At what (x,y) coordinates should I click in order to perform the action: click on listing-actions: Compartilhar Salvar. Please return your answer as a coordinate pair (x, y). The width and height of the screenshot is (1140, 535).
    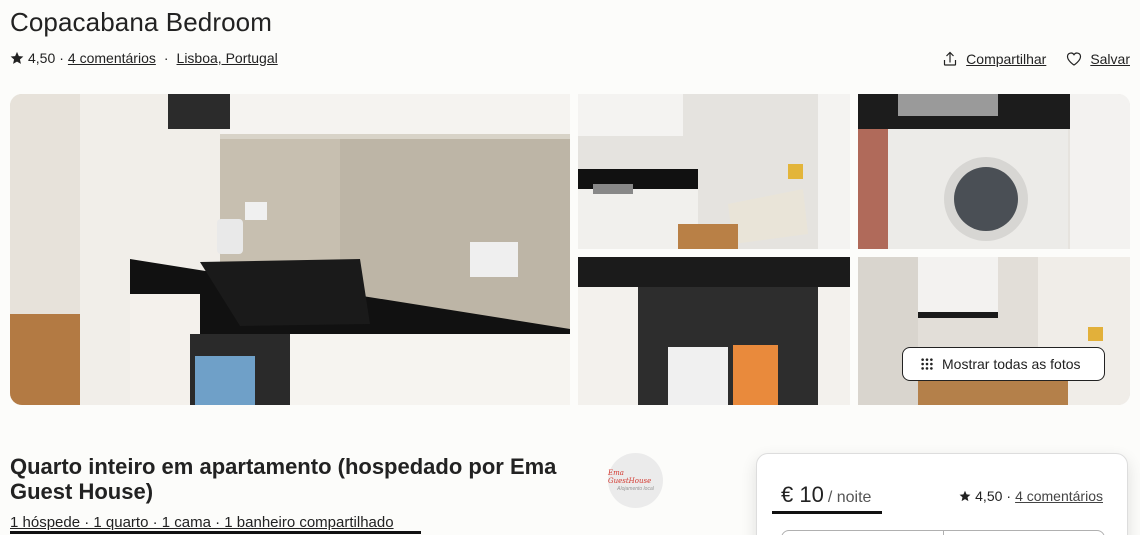
    Looking at the image, I should click on (1036, 59).